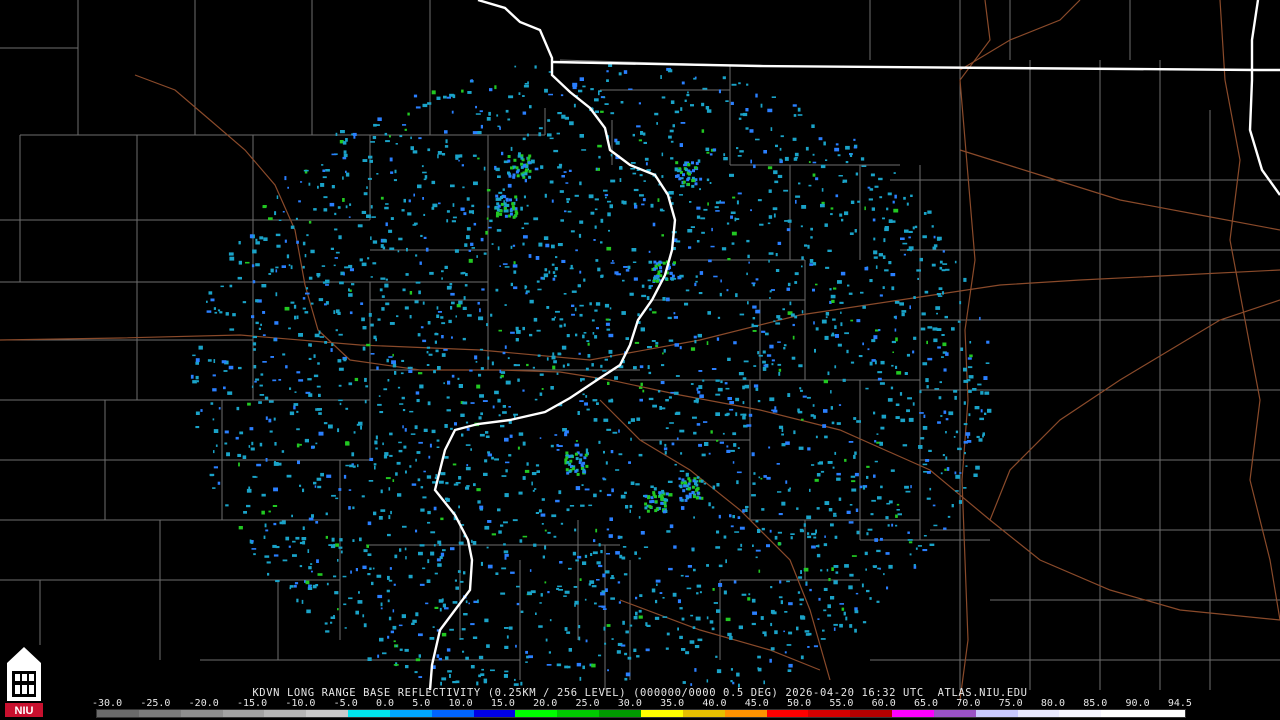  Describe the element at coordinates (345, 703) in the screenshot. I see `scale-label: -5.0` at that location.